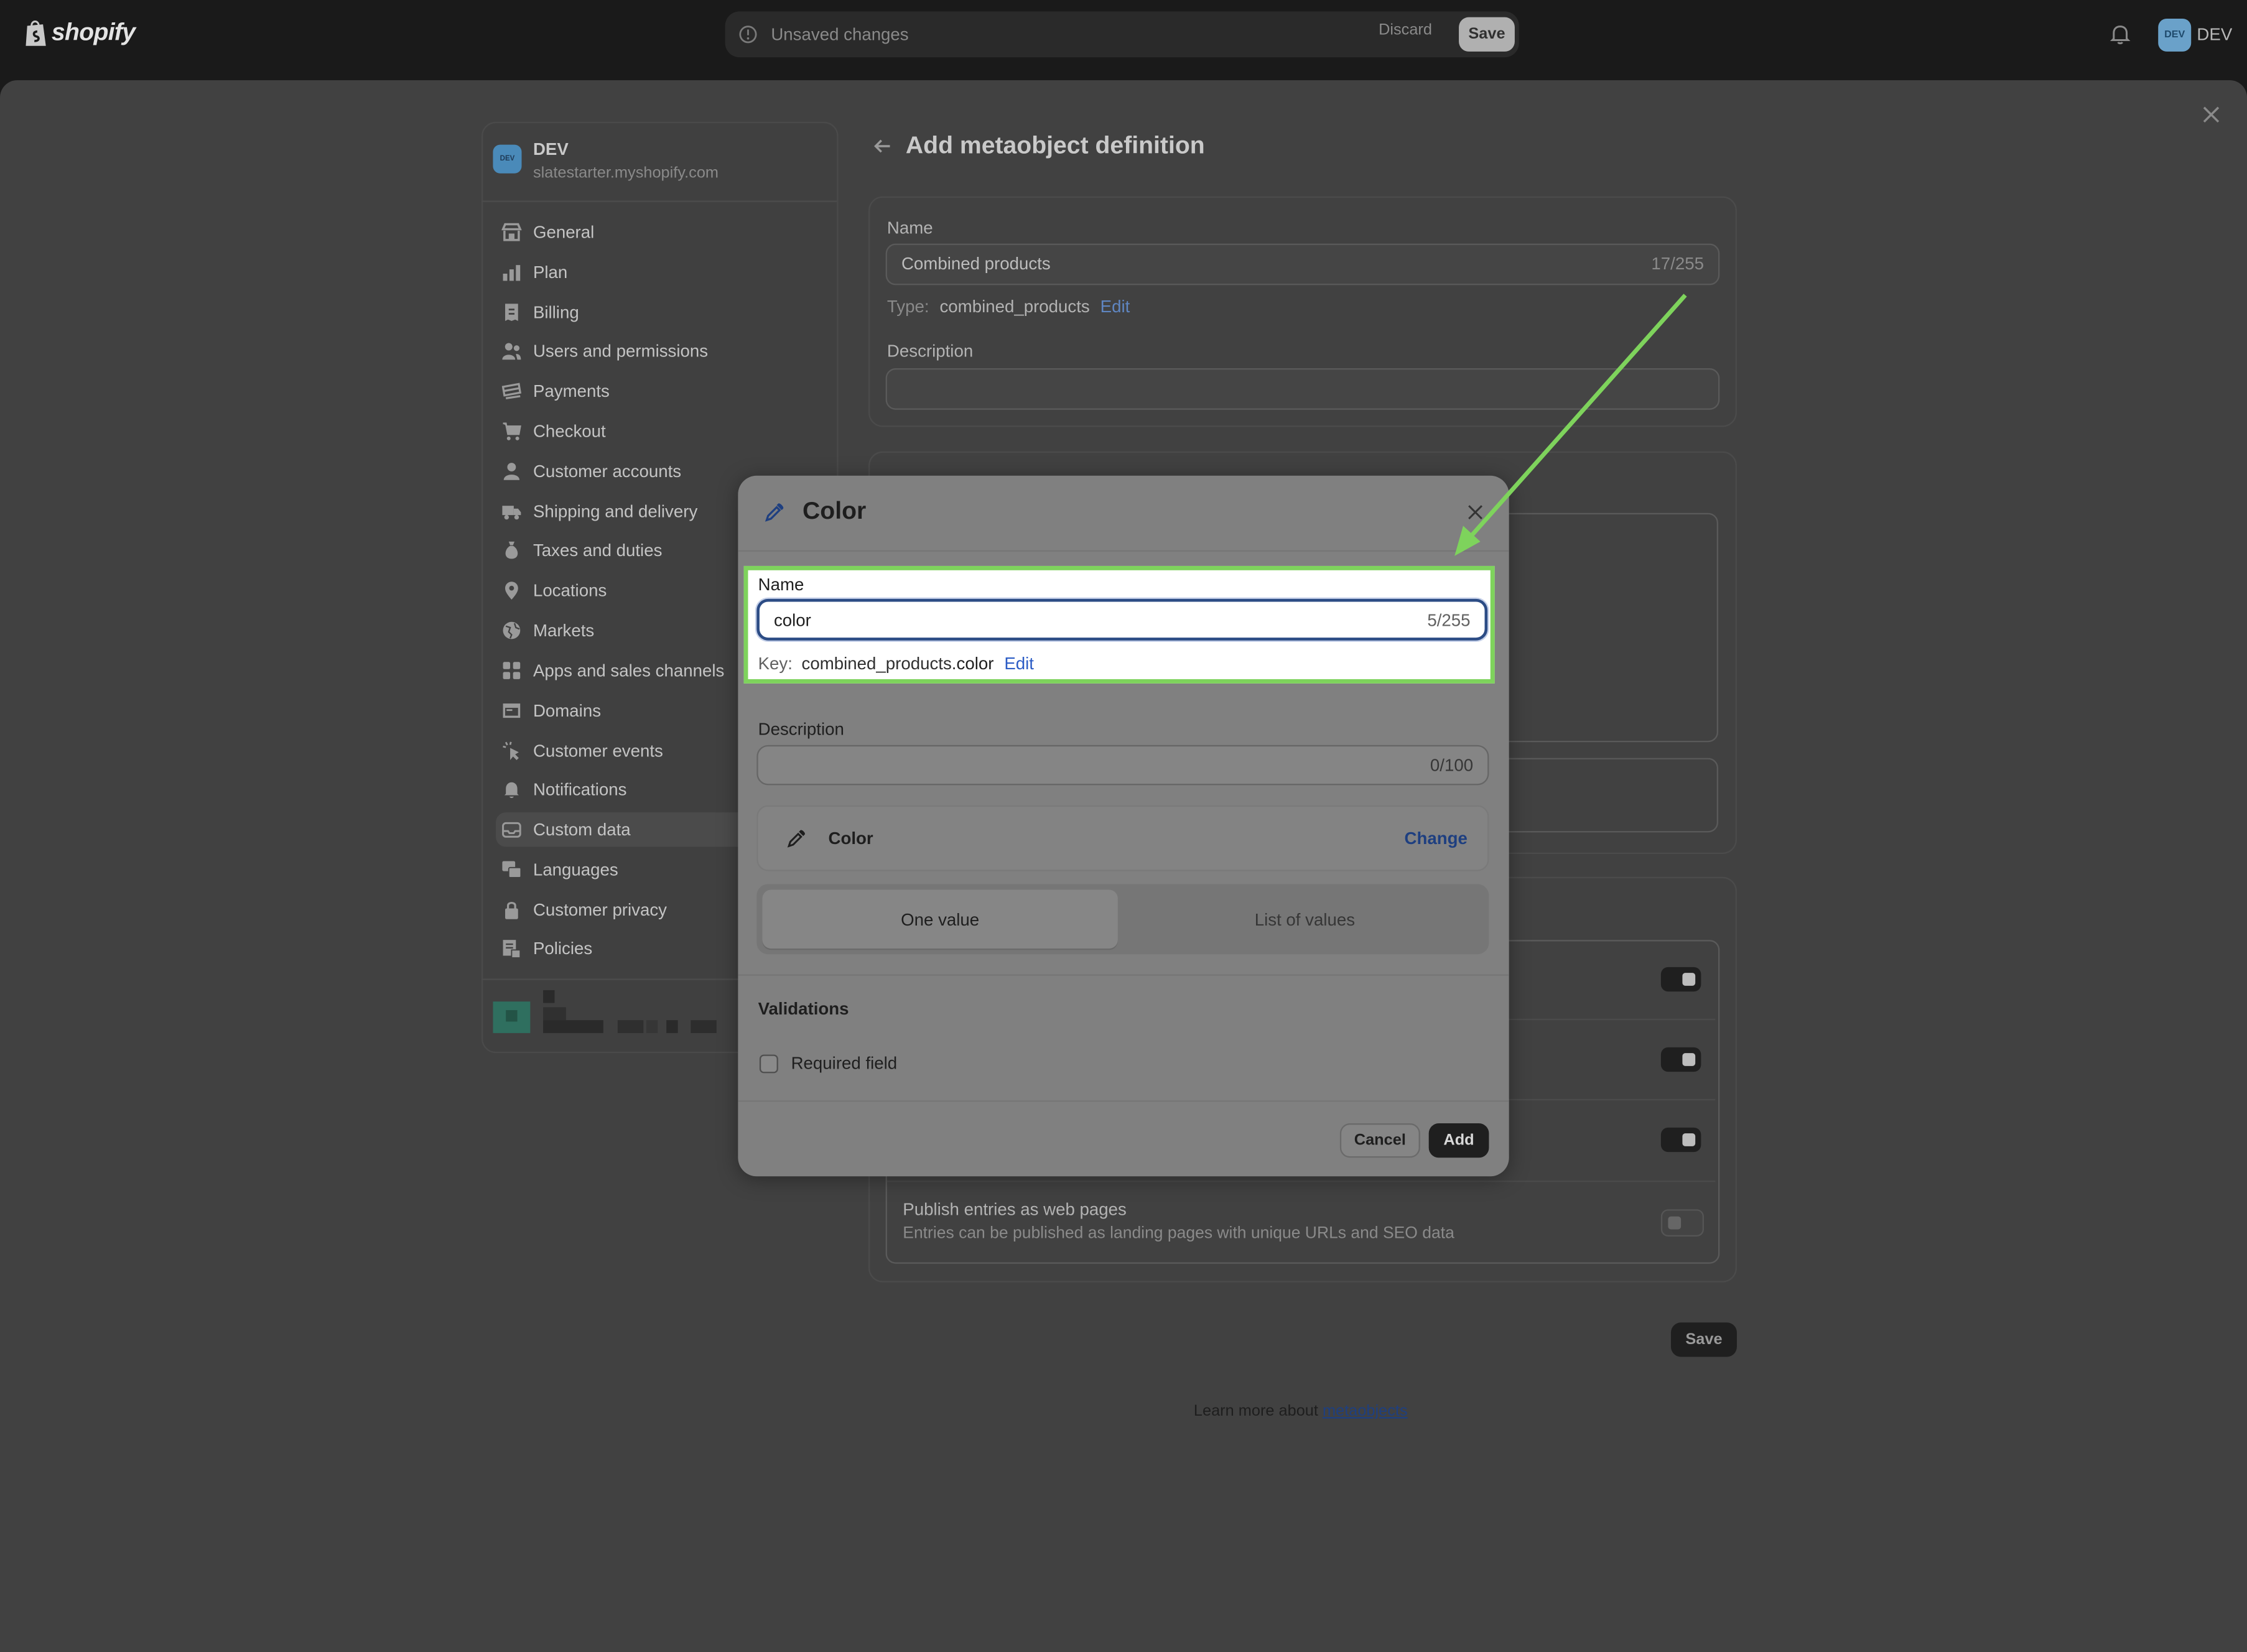 The image size is (2247, 1652). What do you see at coordinates (1302, 264) in the screenshot?
I see `definition-name-input: Combined products 17/255` at bounding box center [1302, 264].